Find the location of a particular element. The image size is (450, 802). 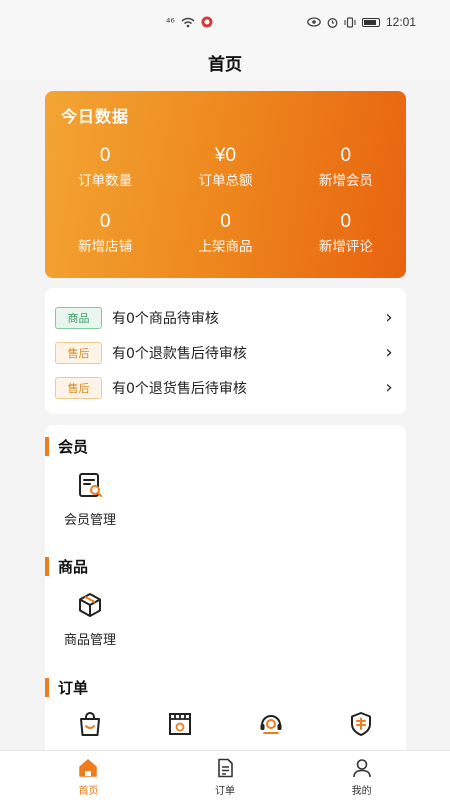

stat-order-total: ¥0 订单总额 is located at coordinates (225, 167).